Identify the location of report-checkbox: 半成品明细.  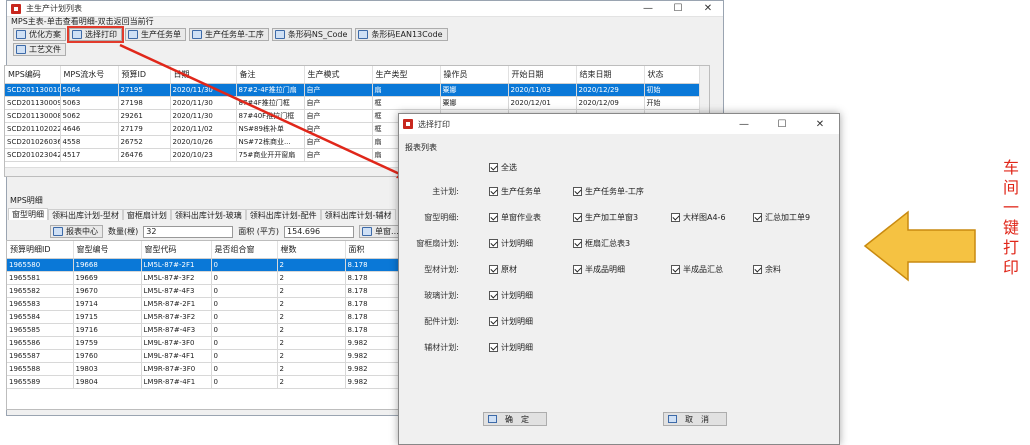
(599, 269).